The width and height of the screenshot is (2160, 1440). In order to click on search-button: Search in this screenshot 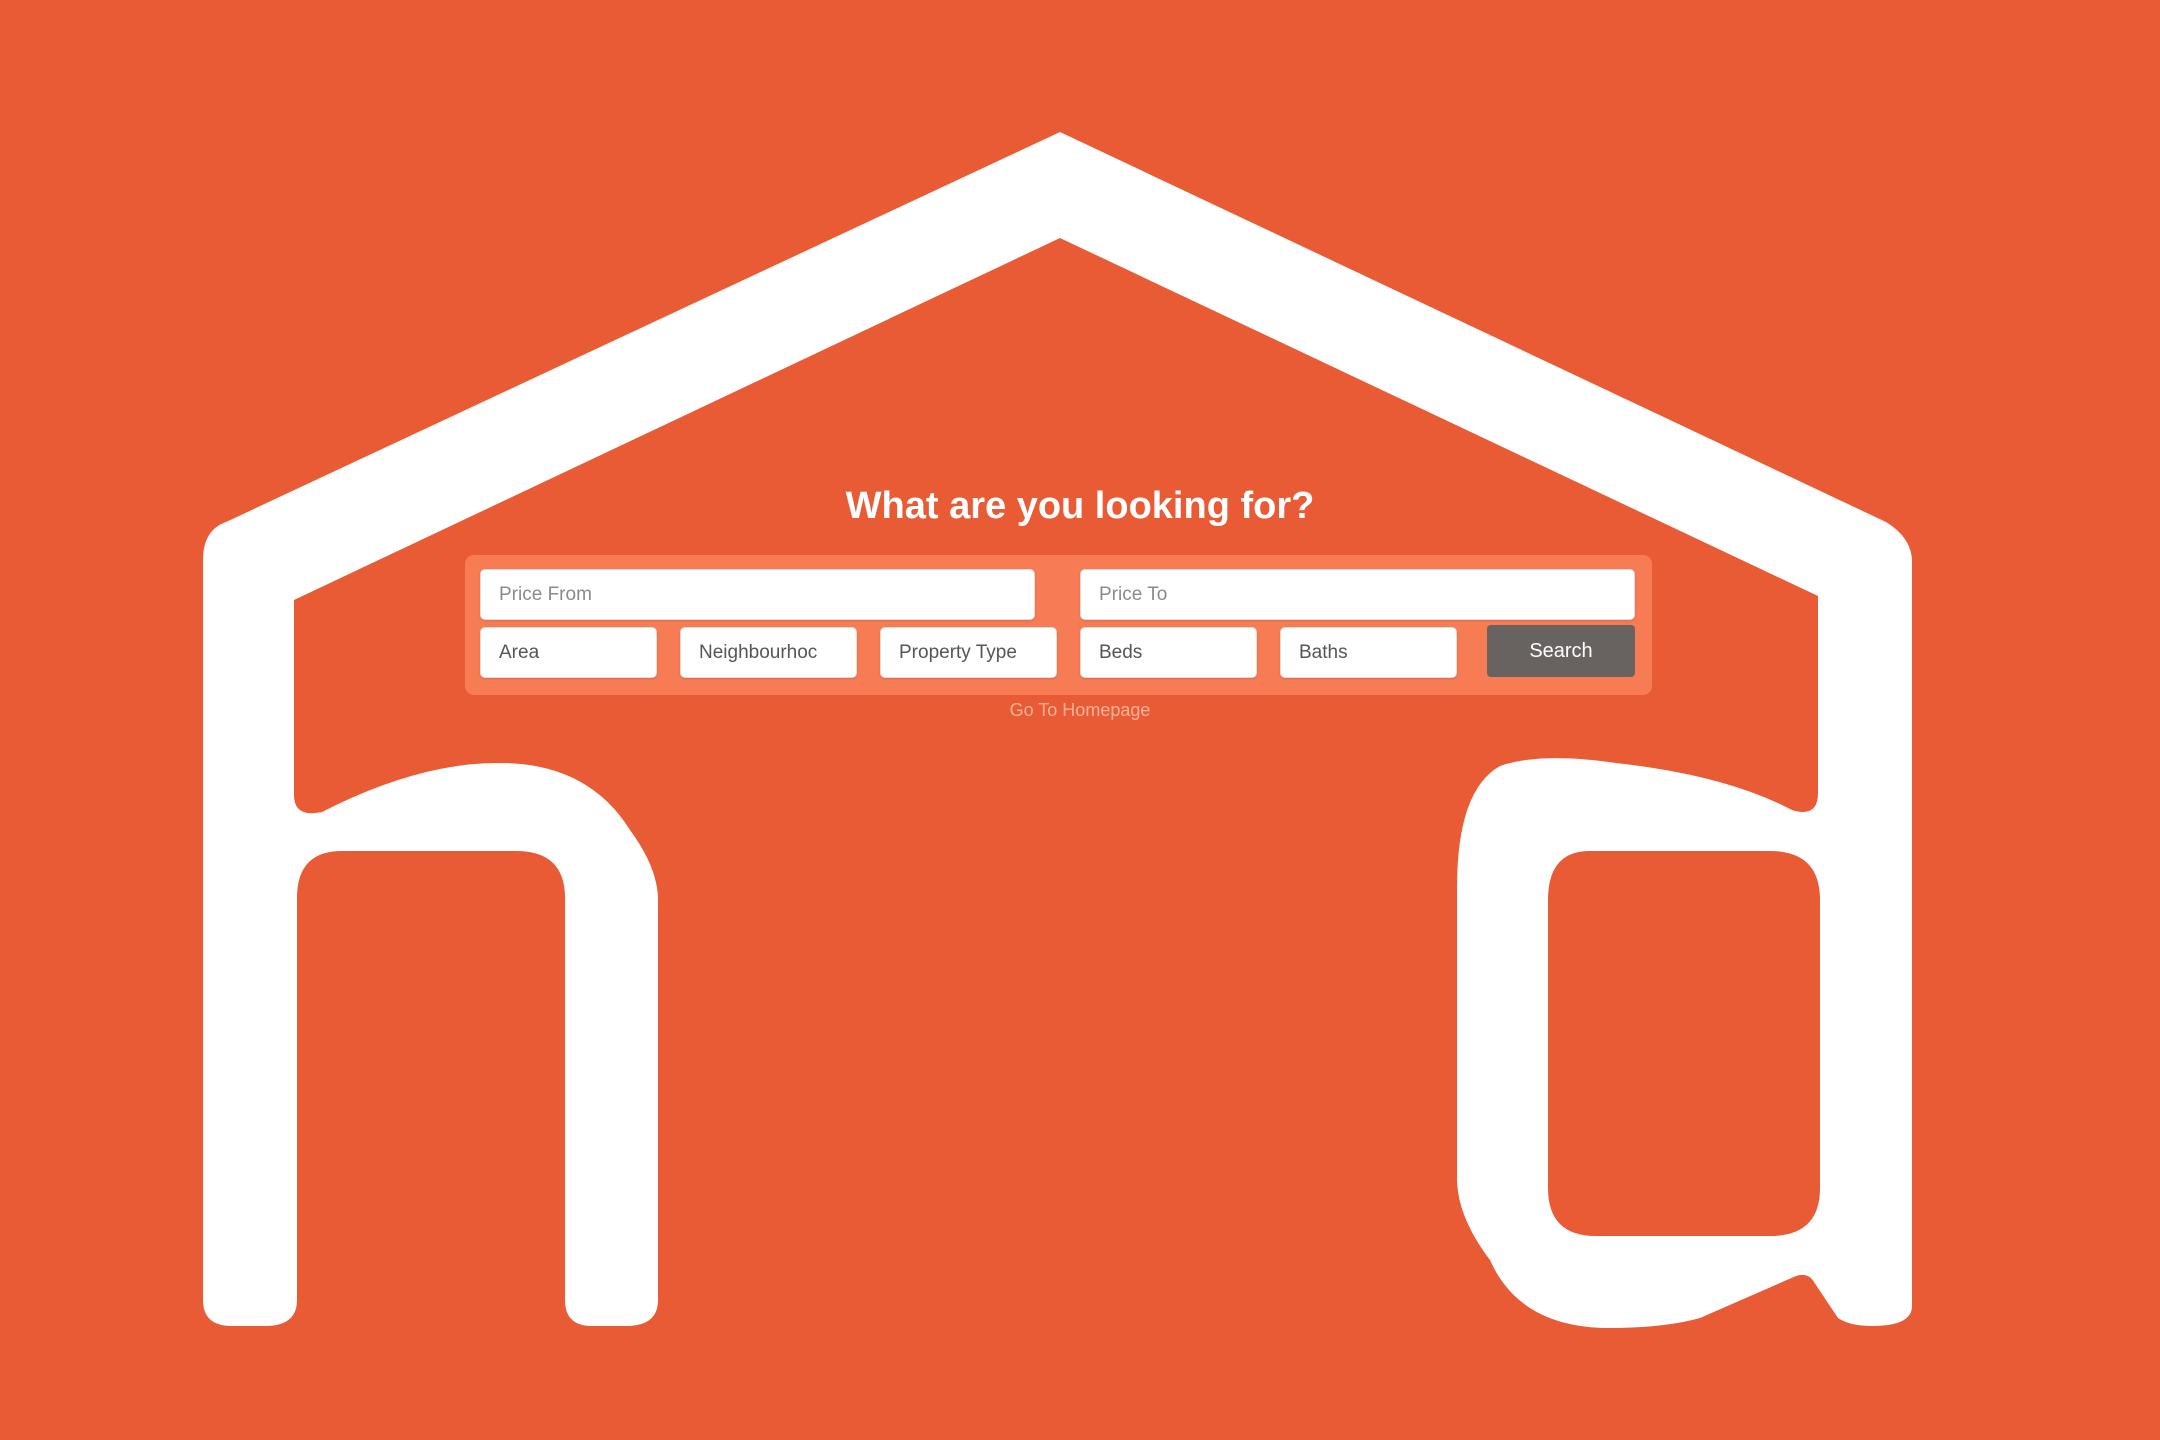, I will do `click(1561, 651)`.